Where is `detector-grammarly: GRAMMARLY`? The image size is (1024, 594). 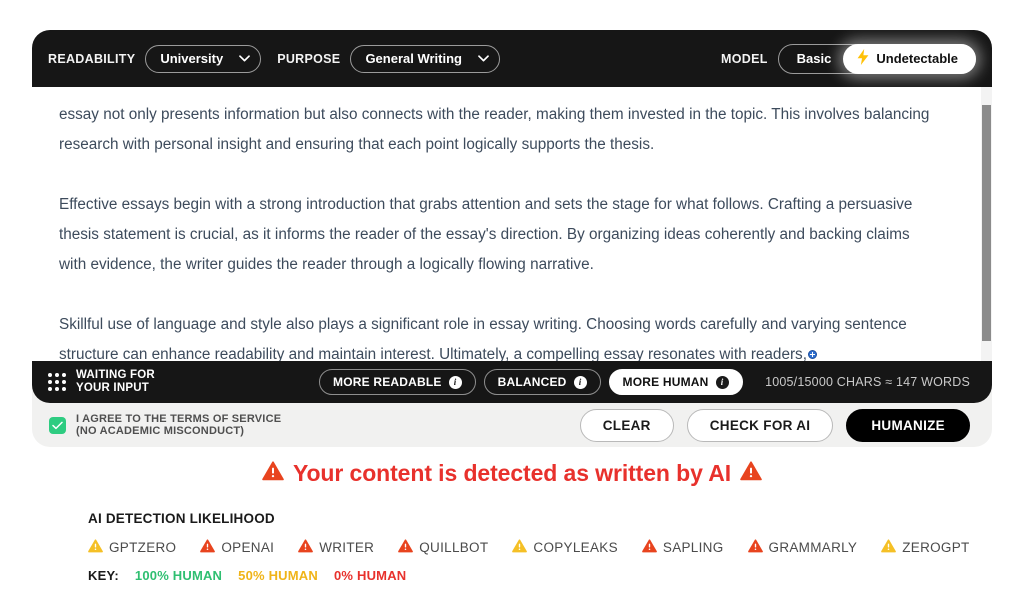 detector-grammarly: GRAMMARLY is located at coordinates (802, 547).